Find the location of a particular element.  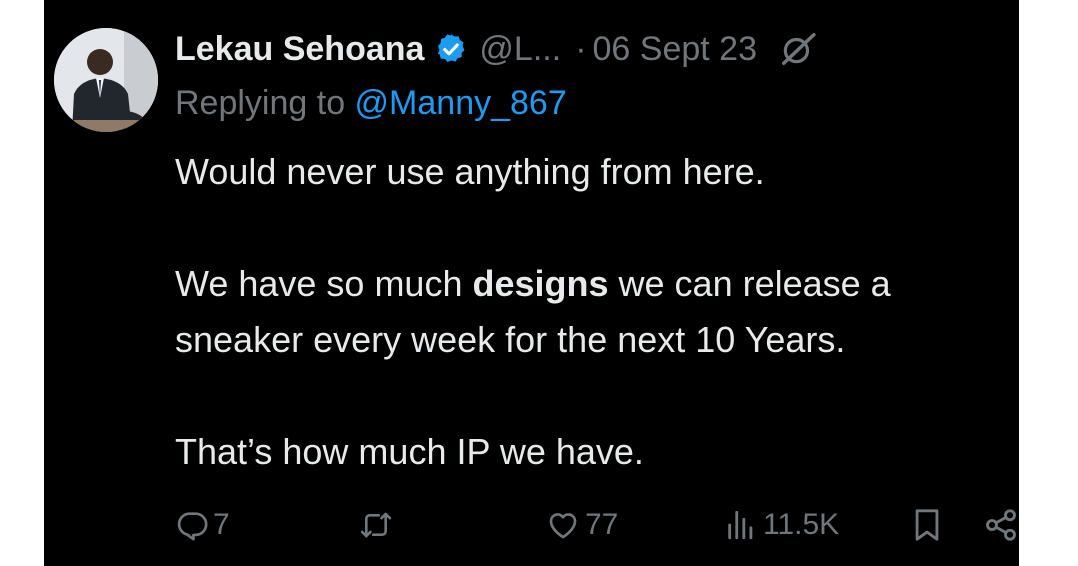

views-icon is located at coordinates (741, 525).